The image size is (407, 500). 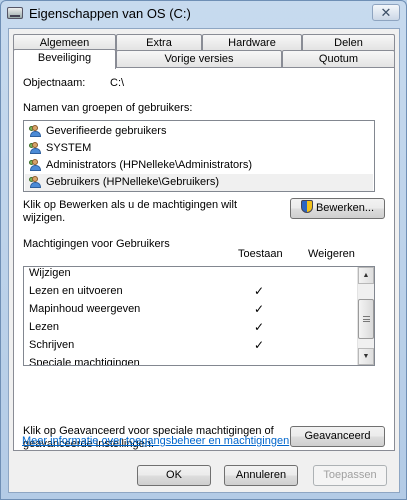 I want to click on title-bar: Eigenschappen van OS (C:) ✕, so click(x=203, y=14).